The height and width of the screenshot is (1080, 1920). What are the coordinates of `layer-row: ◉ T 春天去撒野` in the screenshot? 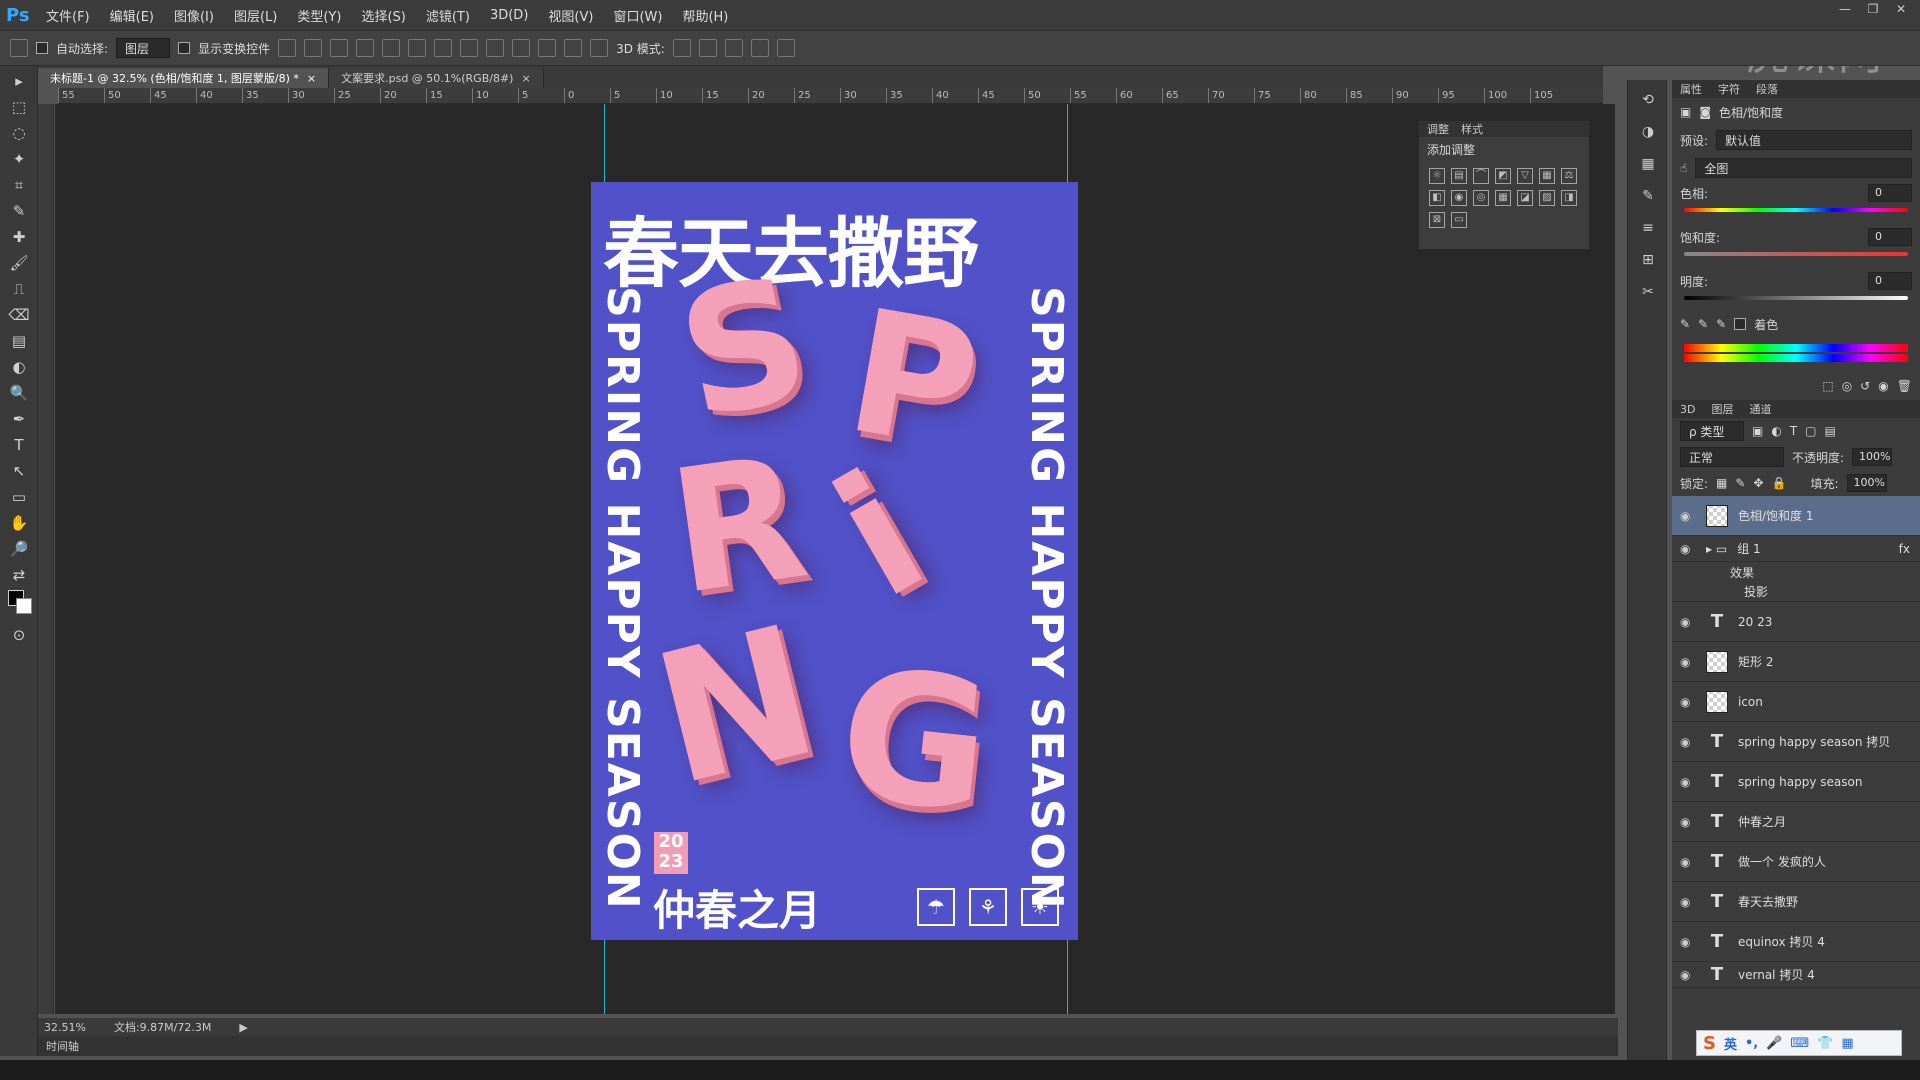 It's located at (1796, 902).